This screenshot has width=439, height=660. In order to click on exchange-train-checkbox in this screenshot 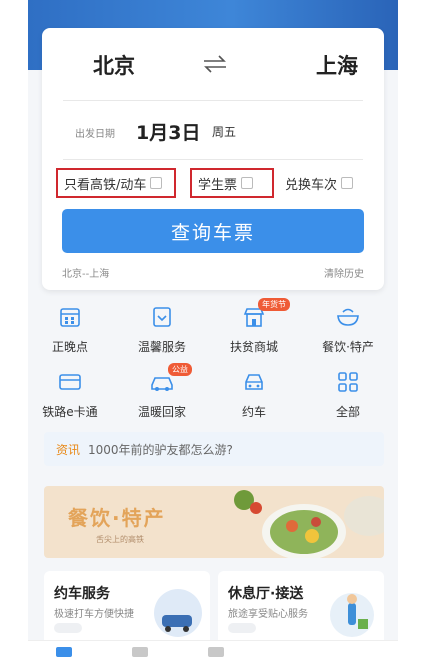, I will do `click(347, 183)`.